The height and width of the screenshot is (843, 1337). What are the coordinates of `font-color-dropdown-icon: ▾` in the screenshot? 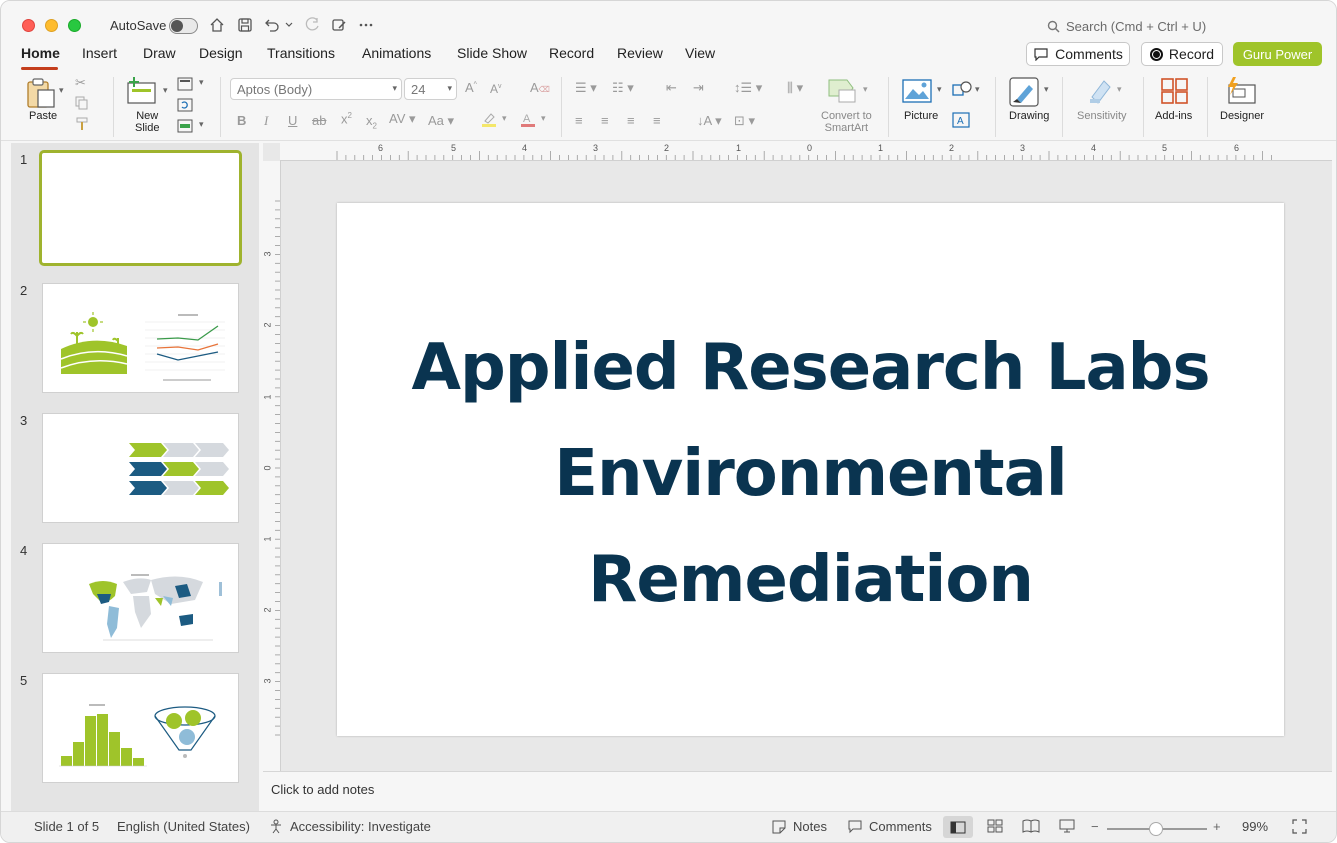 It's located at (543, 118).